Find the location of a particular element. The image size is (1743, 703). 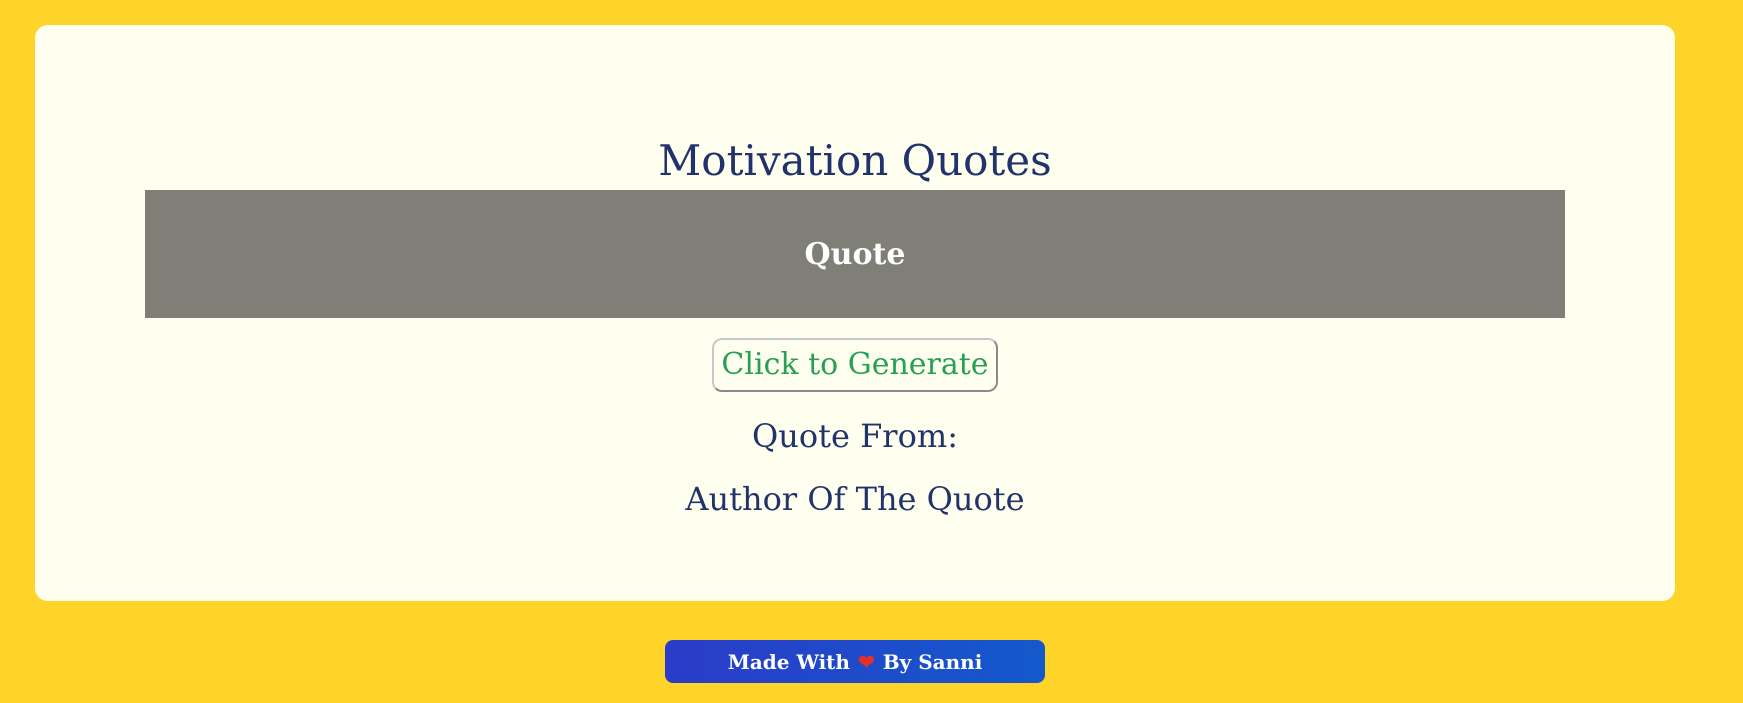

footer-suffix: By Sanni is located at coordinates (932, 661).